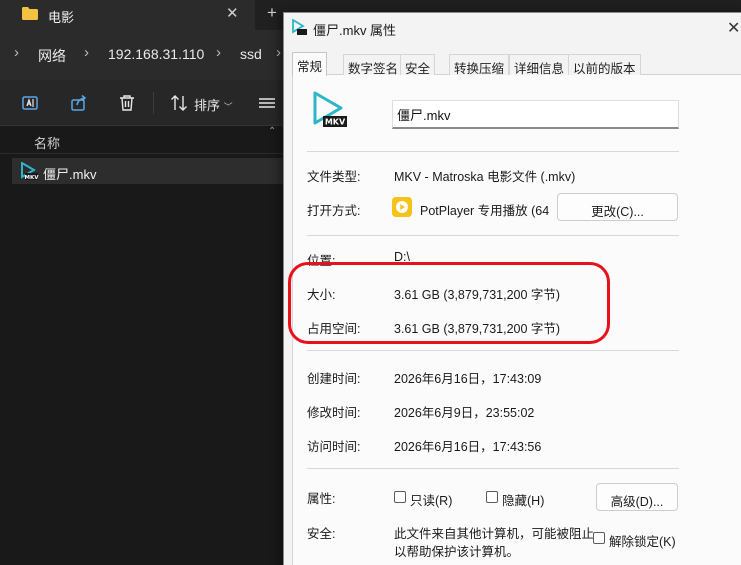 This screenshot has height=565, width=741. What do you see at coordinates (127, 15) in the screenshot?
I see `explorer-tab: 电影 ✕` at bounding box center [127, 15].